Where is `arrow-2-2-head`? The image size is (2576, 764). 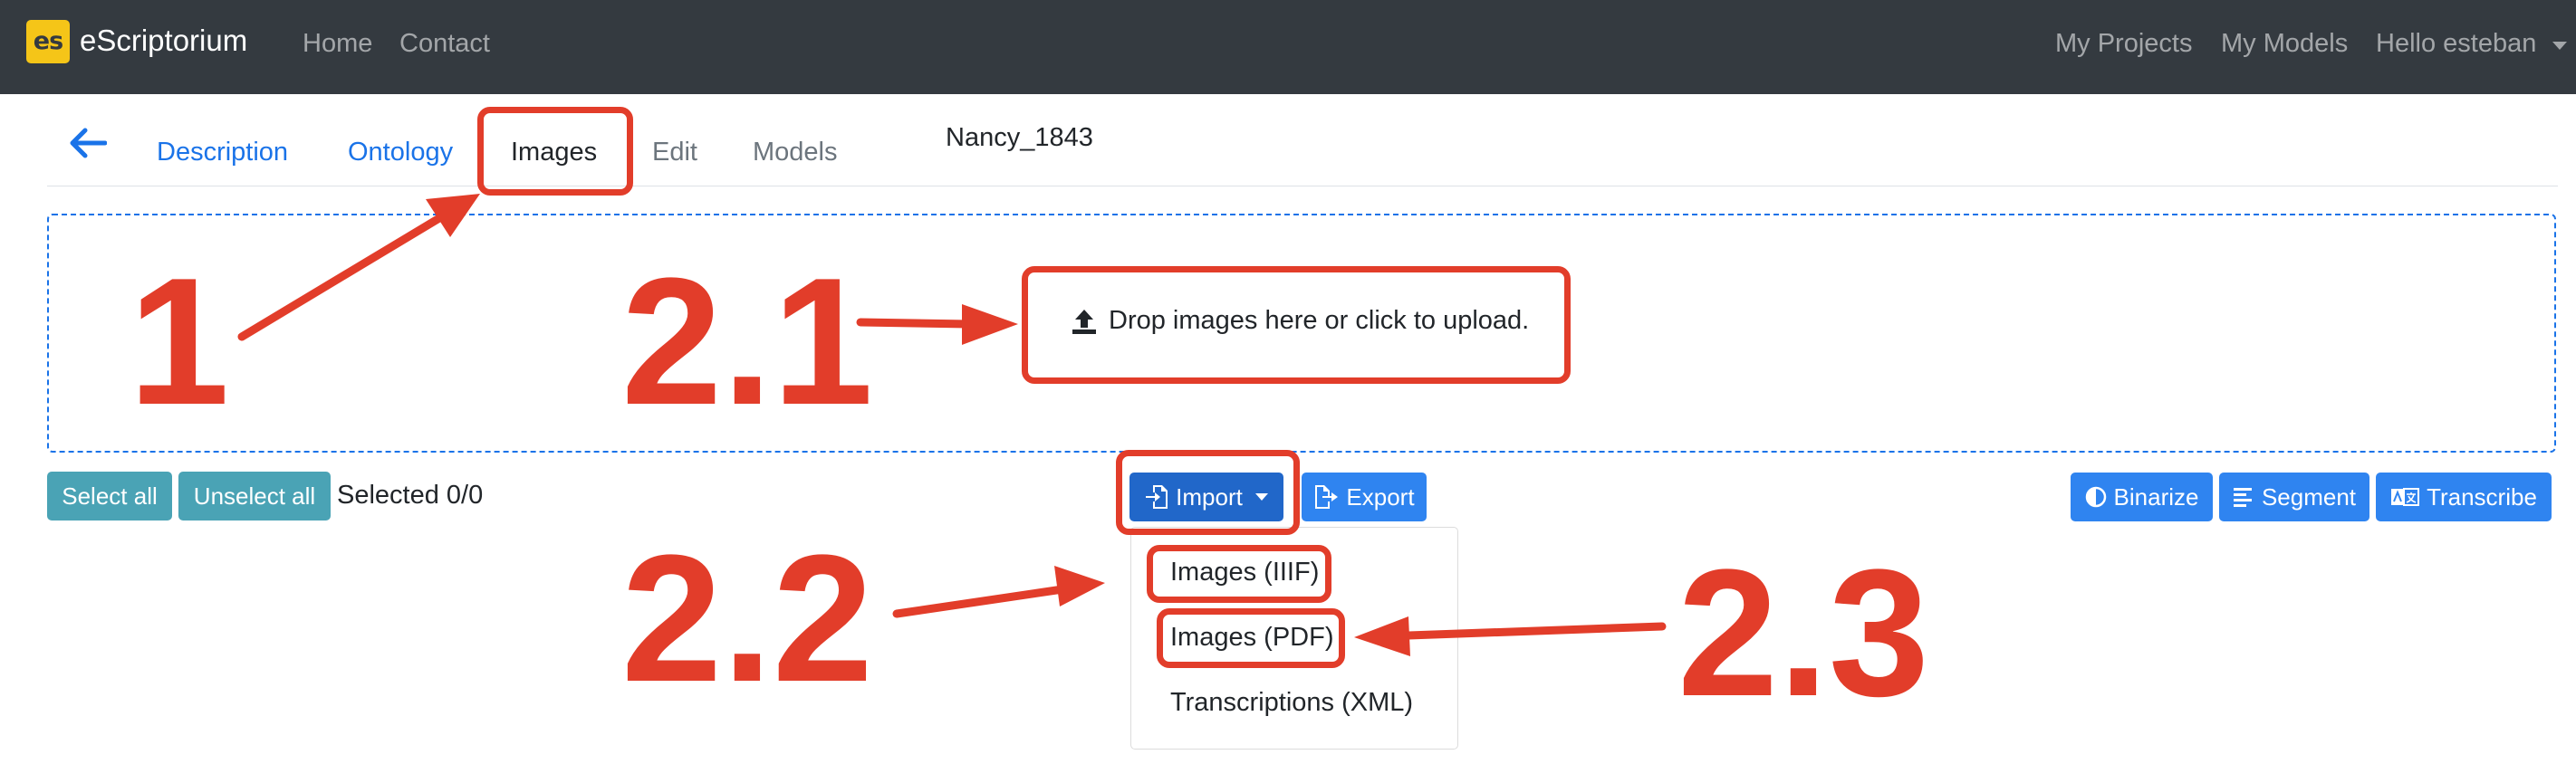 arrow-2-2-head is located at coordinates (1079, 586).